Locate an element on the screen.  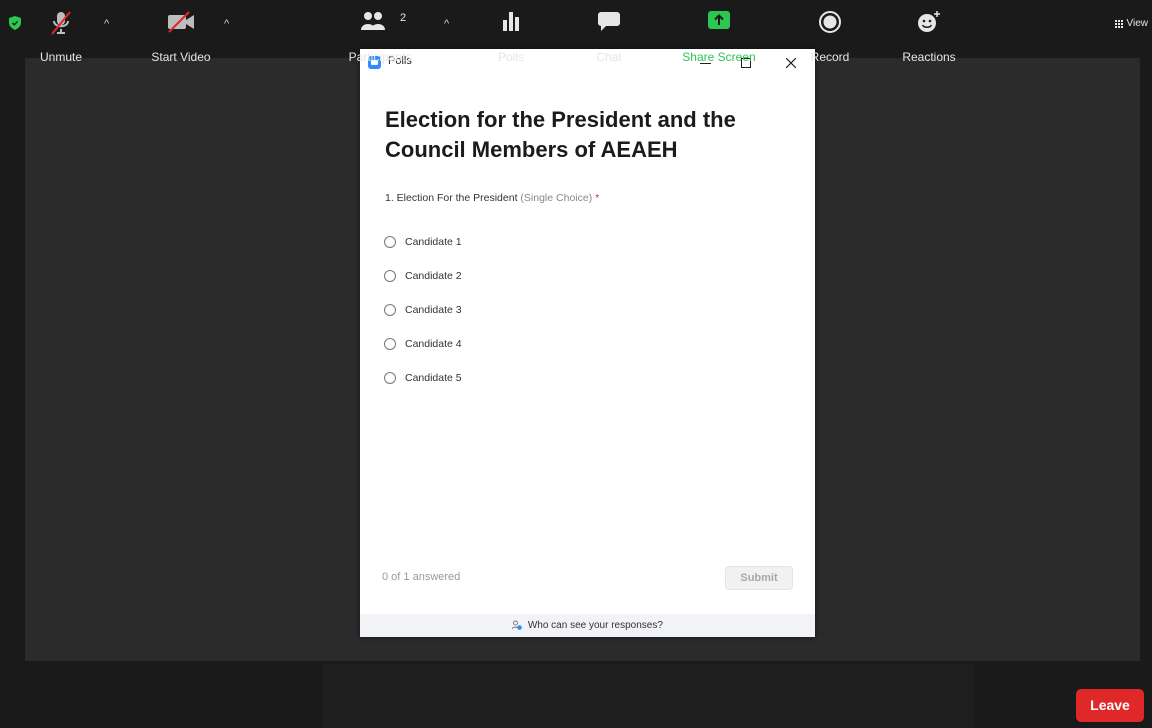
who-can-see-link: Who can see your responses? is located at coordinates (587, 625).